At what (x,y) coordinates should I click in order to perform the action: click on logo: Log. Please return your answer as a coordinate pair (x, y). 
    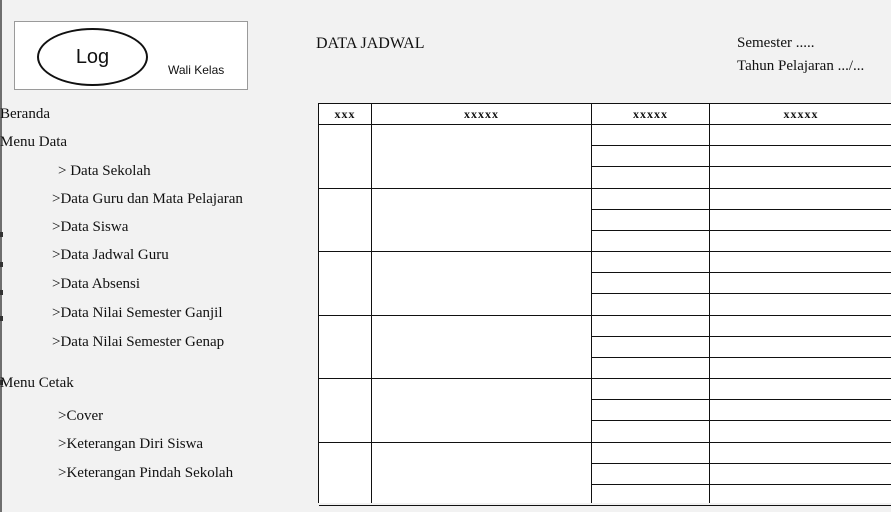
    Looking at the image, I should click on (92, 57).